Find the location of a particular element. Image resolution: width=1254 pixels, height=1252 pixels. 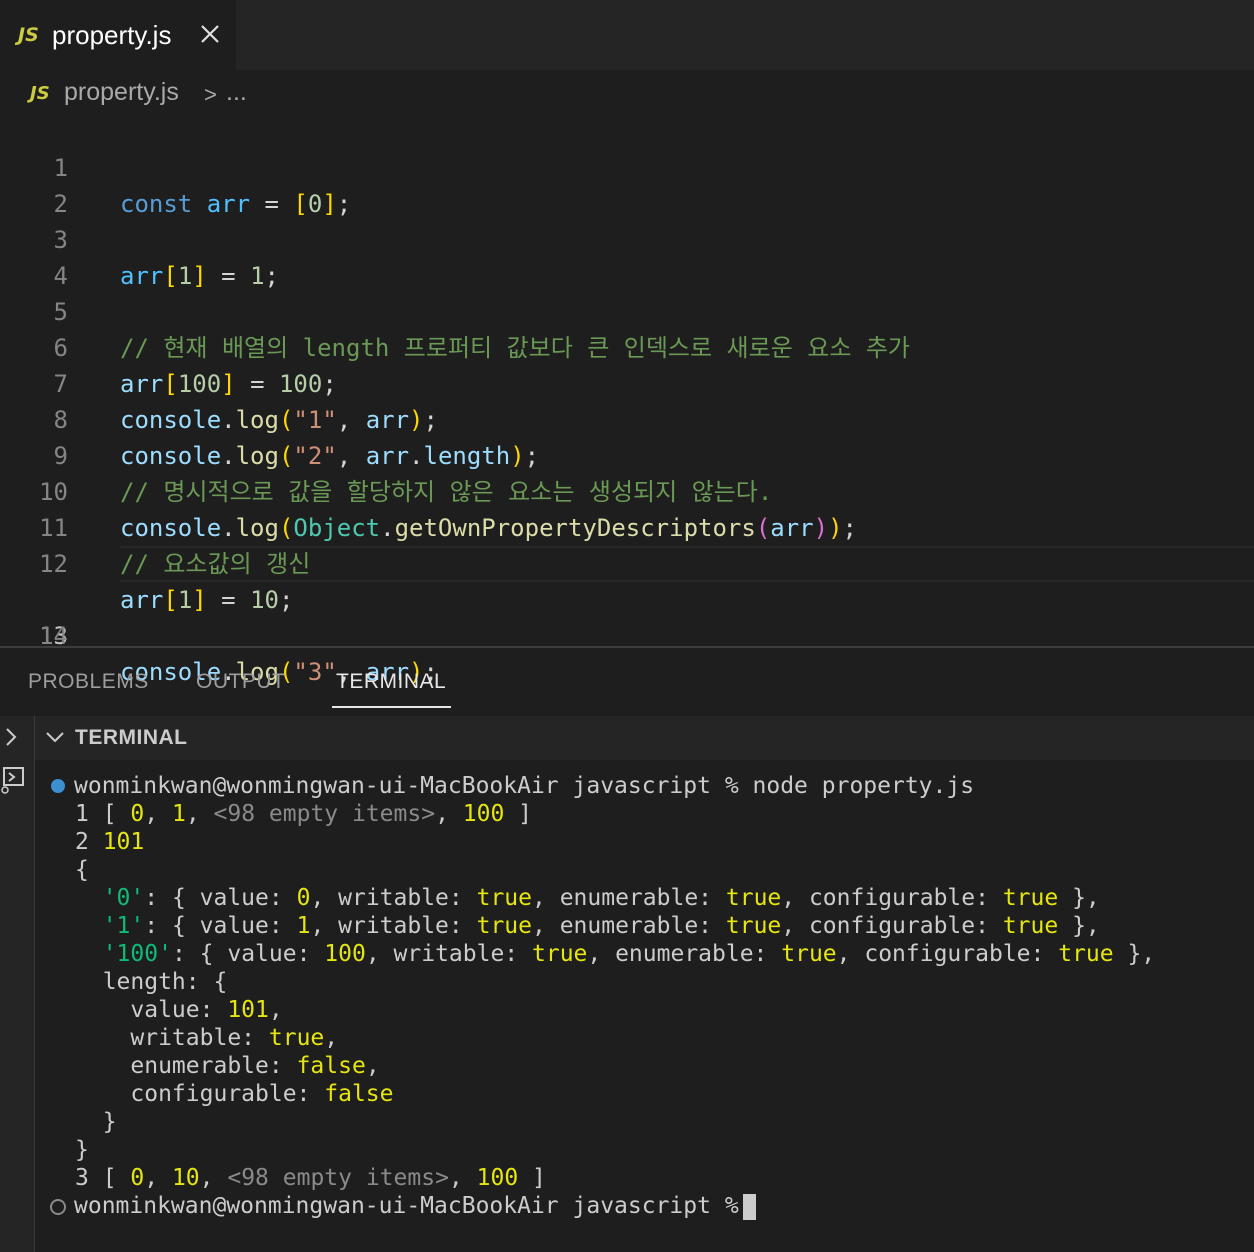

active-tab-indicator is located at coordinates (391, 707).